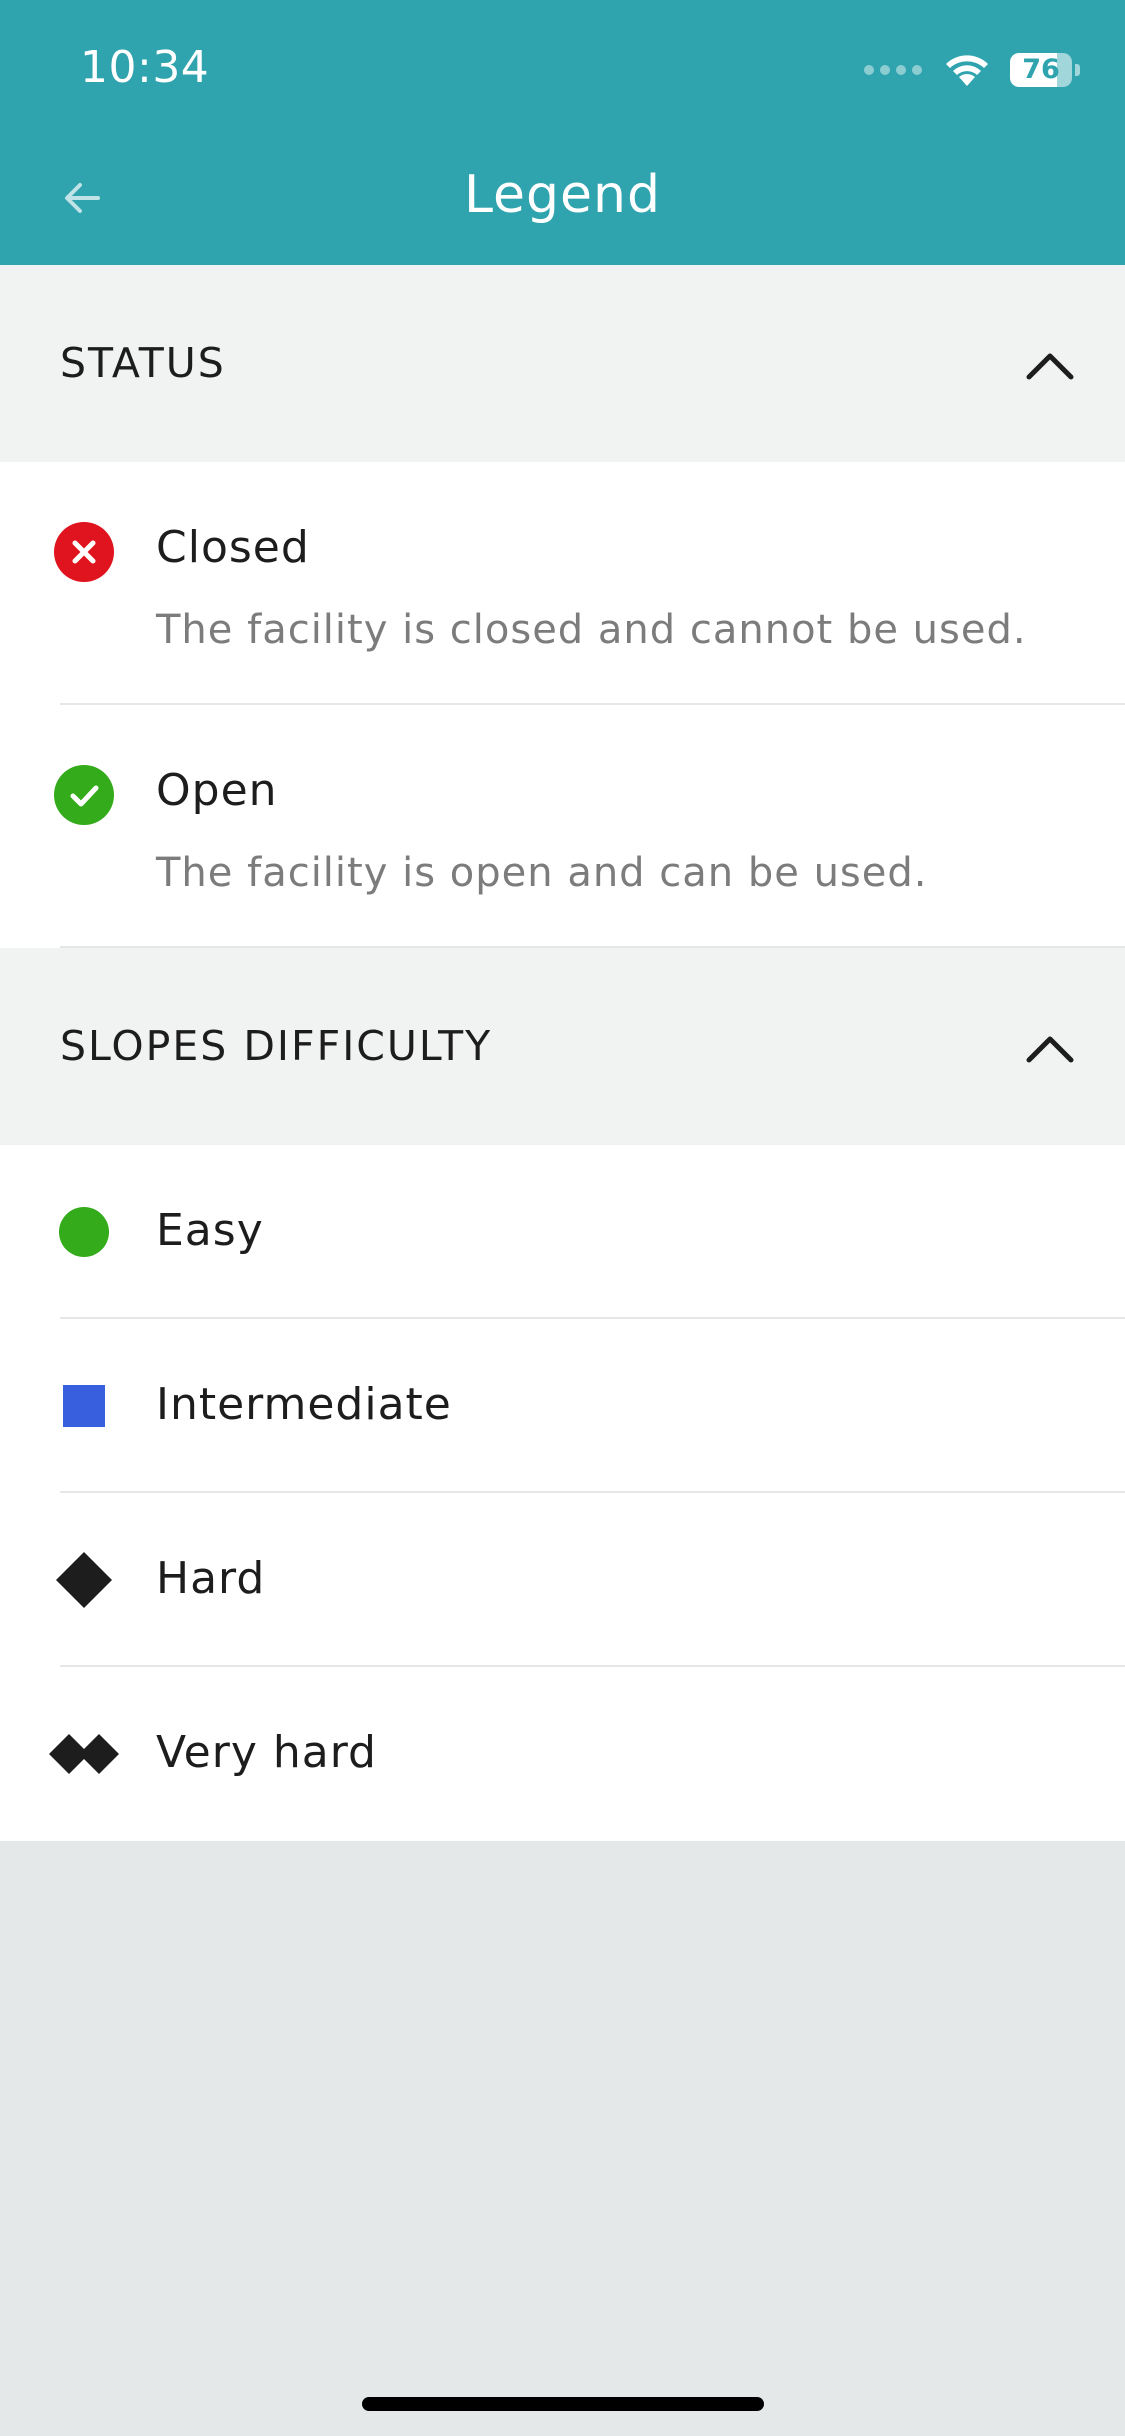  Describe the element at coordinates (562, 195) in the screenshot. I see `page-title: Legend` at that location.